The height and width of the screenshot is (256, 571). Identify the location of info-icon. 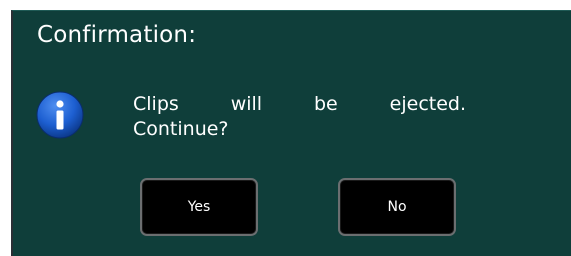
(60, 115).